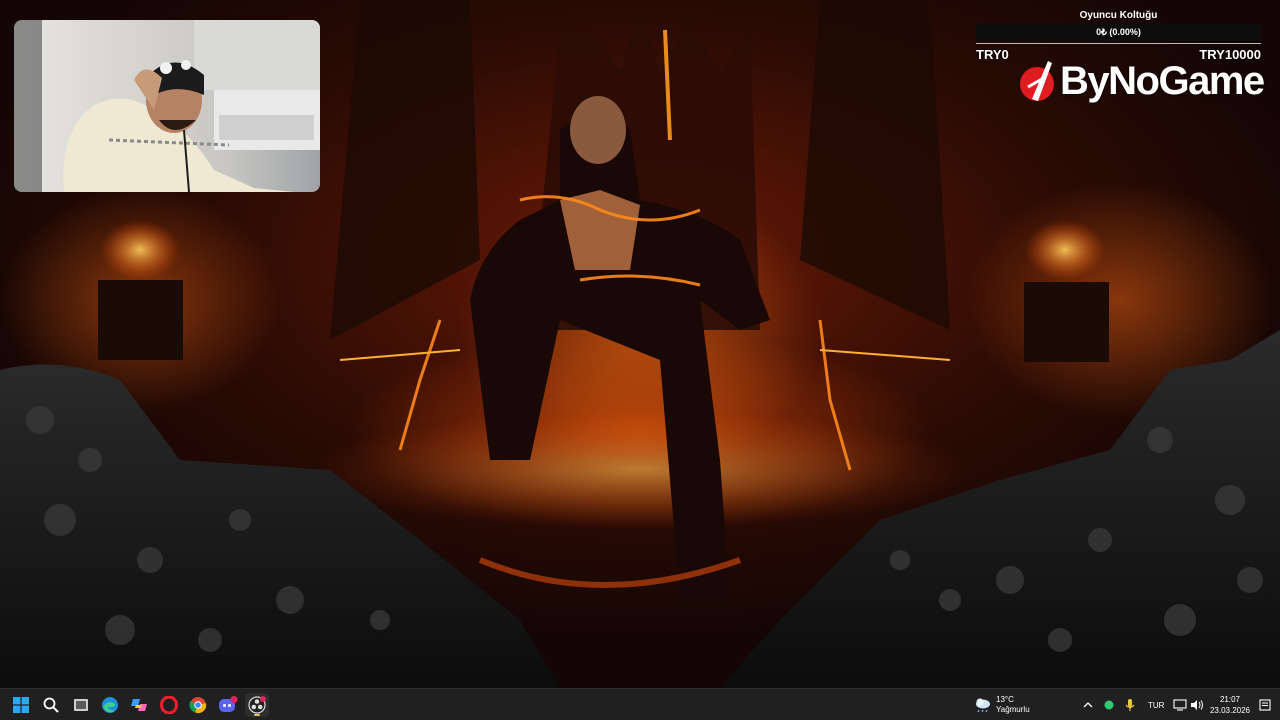  I want to click on microphone-icon, so click(1130, 705).